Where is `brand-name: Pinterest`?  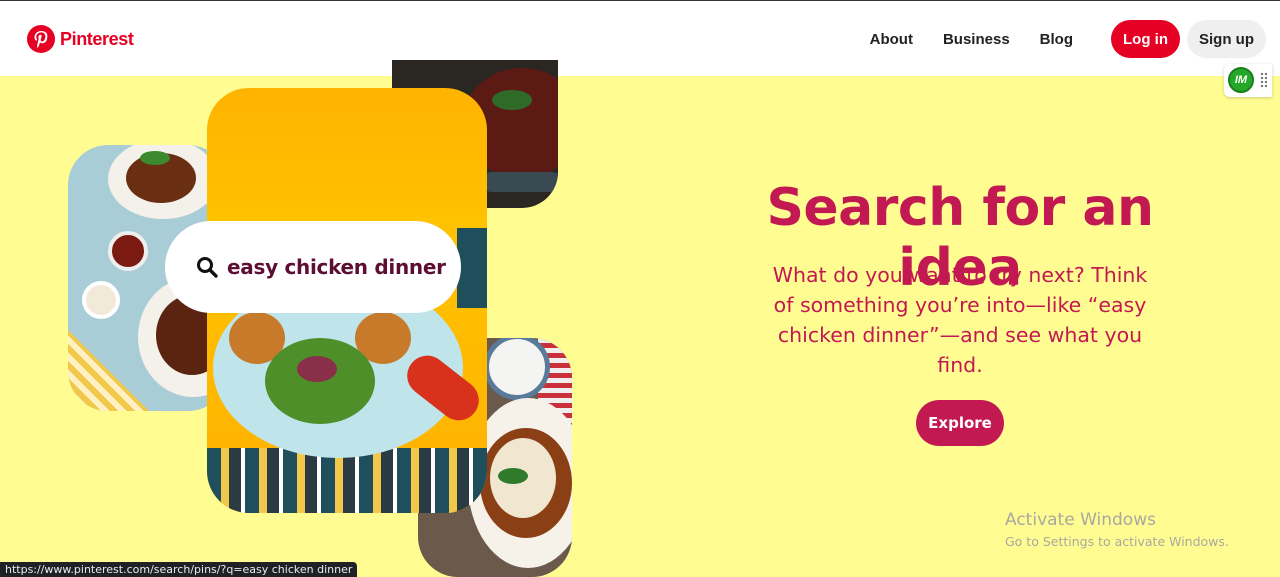
brand-name: Pinterest is located at coordinates (97, 38).